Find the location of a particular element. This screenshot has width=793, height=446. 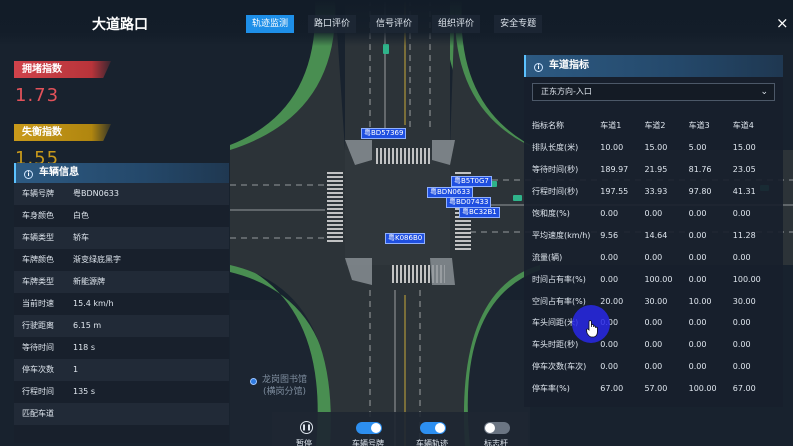

vehicle-info-title: 车辆信息 is located at coordinates (59, 172).